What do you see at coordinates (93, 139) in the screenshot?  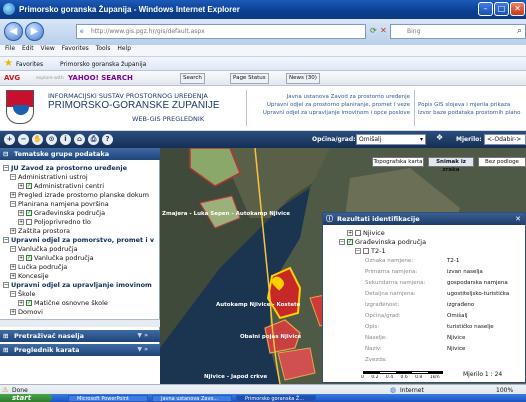 I see `print-icon: ⎙` at bounding box center [93, 139].